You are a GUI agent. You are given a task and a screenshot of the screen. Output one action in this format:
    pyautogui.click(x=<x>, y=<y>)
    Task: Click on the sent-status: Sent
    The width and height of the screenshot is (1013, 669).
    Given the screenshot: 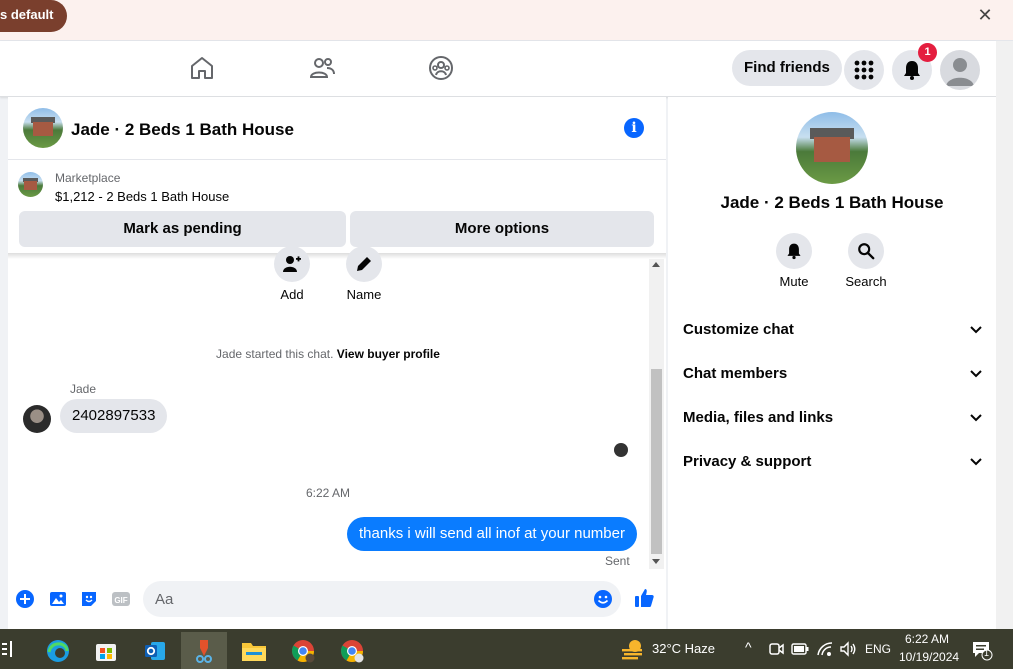 What is the action you would take?
    pyautogui.click(x=617, y=561)
    